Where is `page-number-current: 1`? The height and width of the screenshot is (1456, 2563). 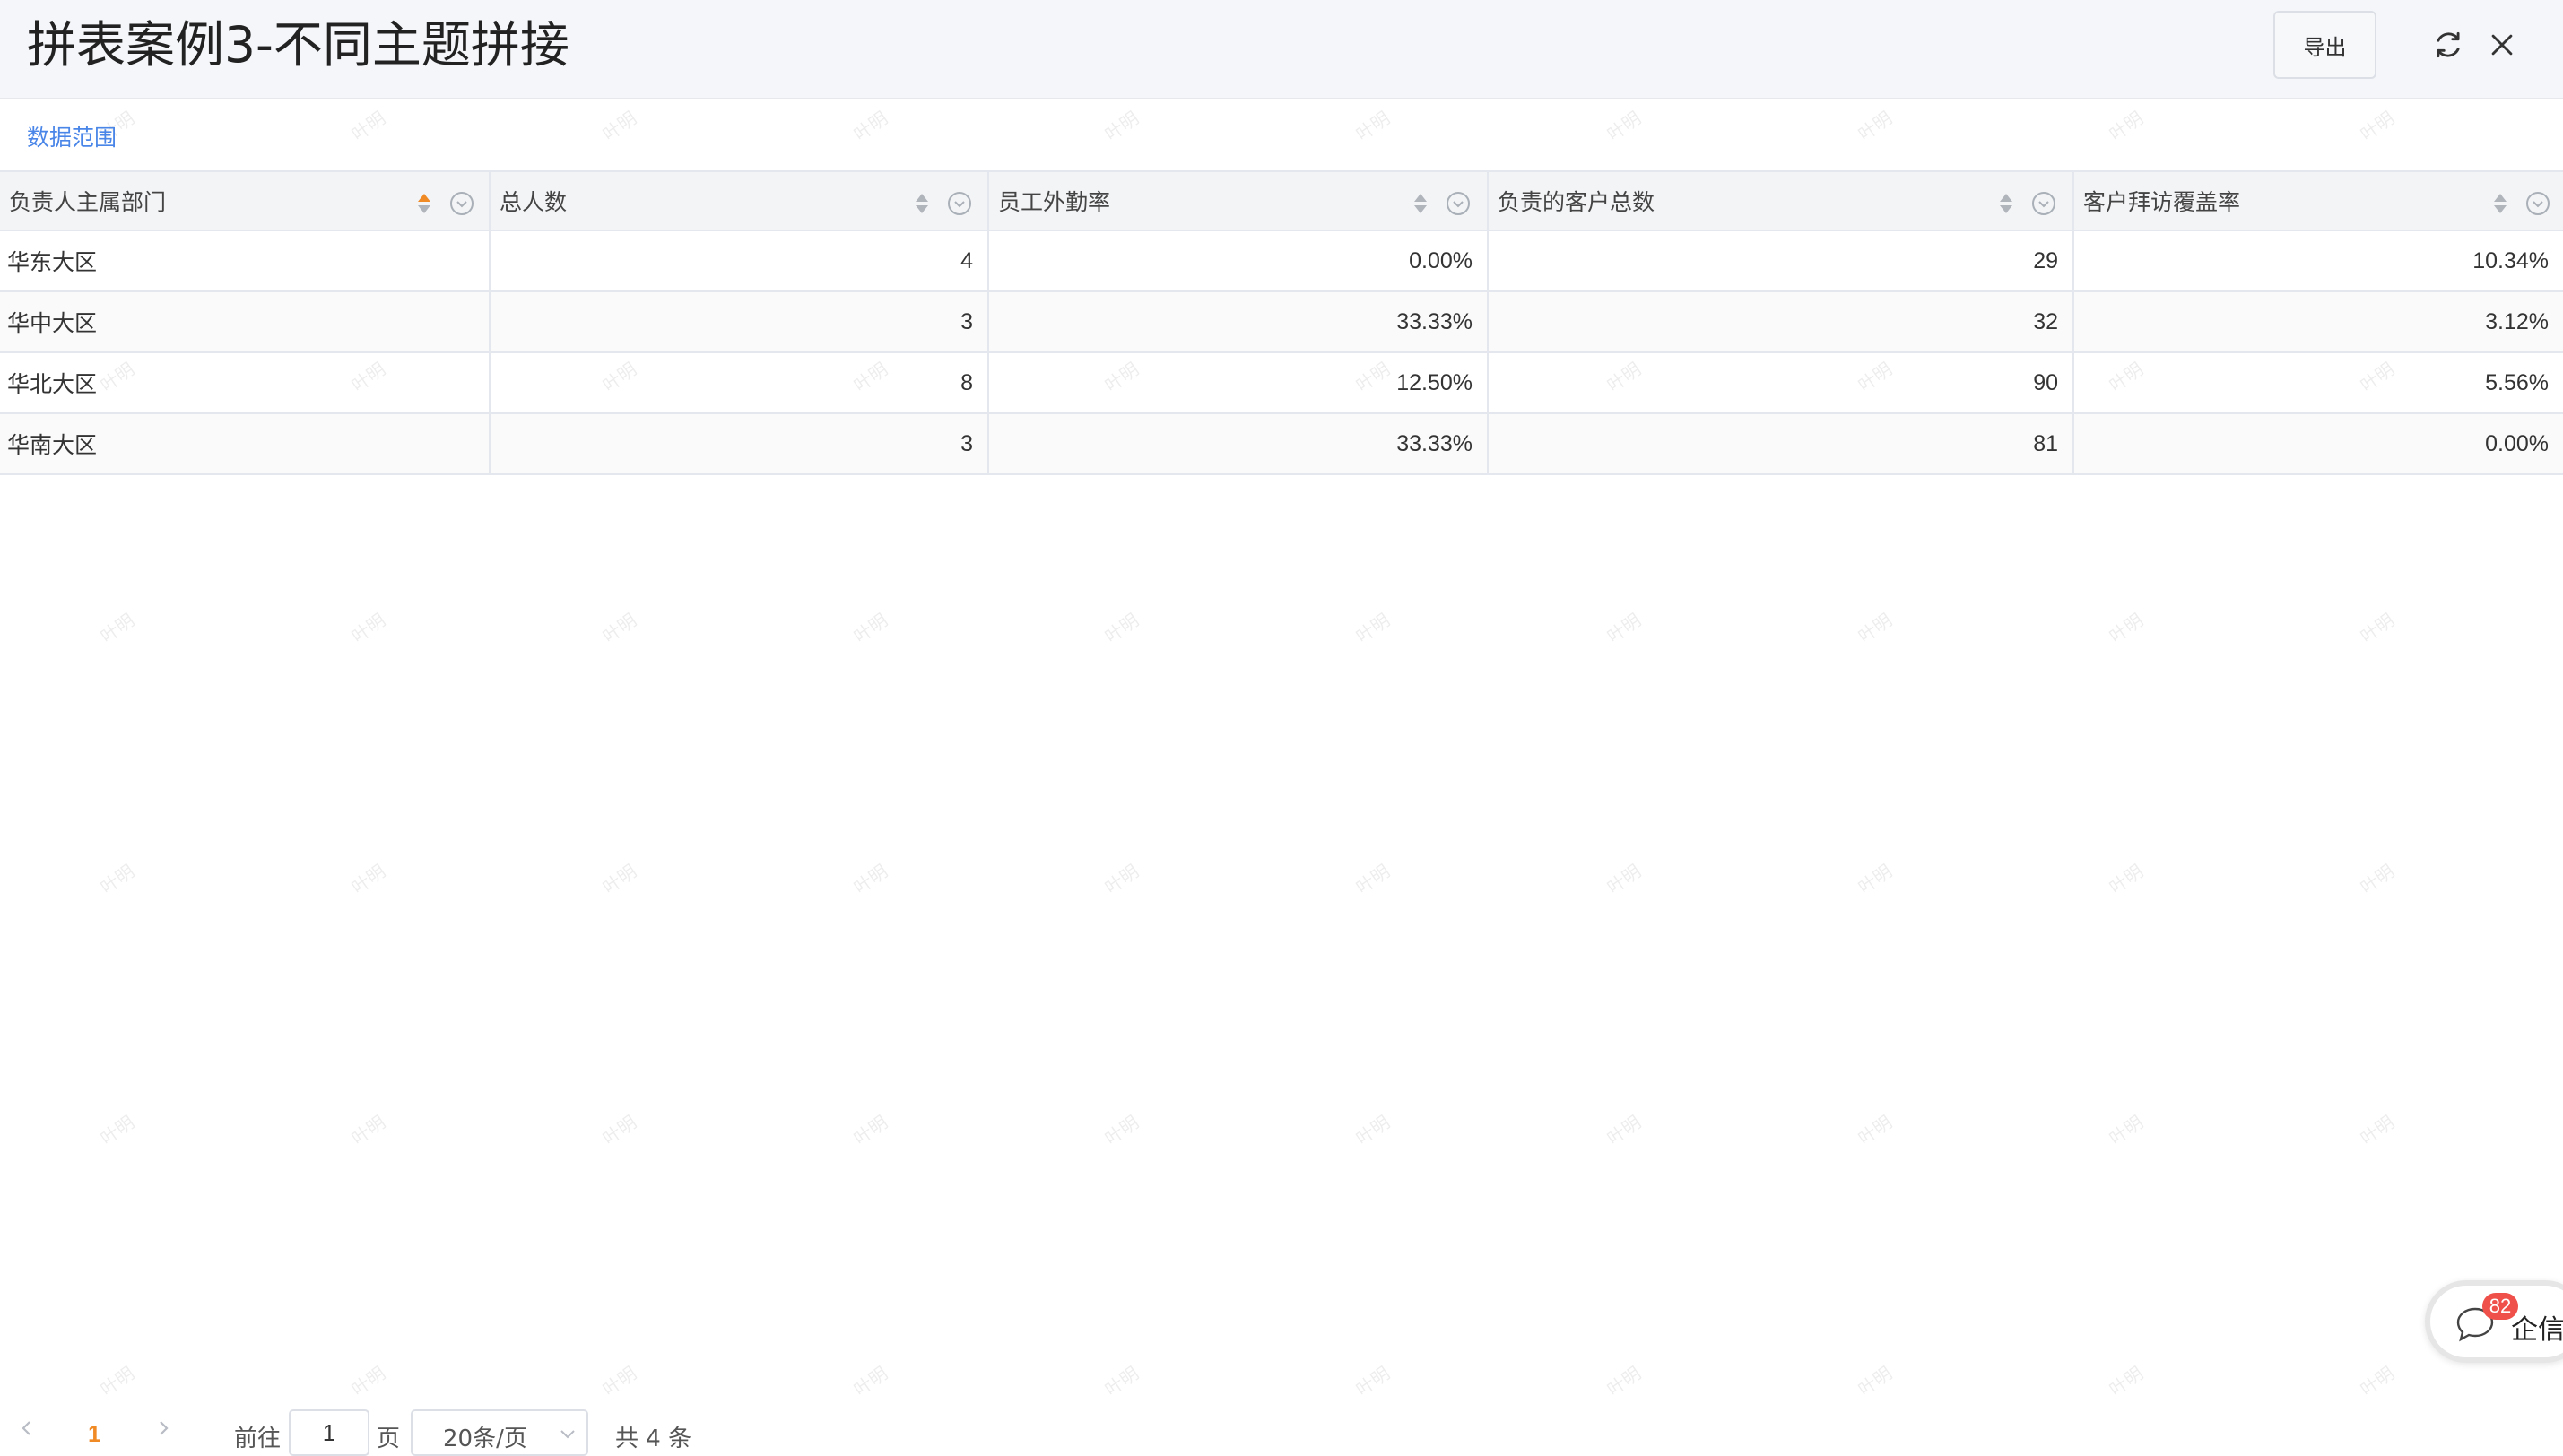 page-number-current: 1 is located at coordinates (94, 1434).